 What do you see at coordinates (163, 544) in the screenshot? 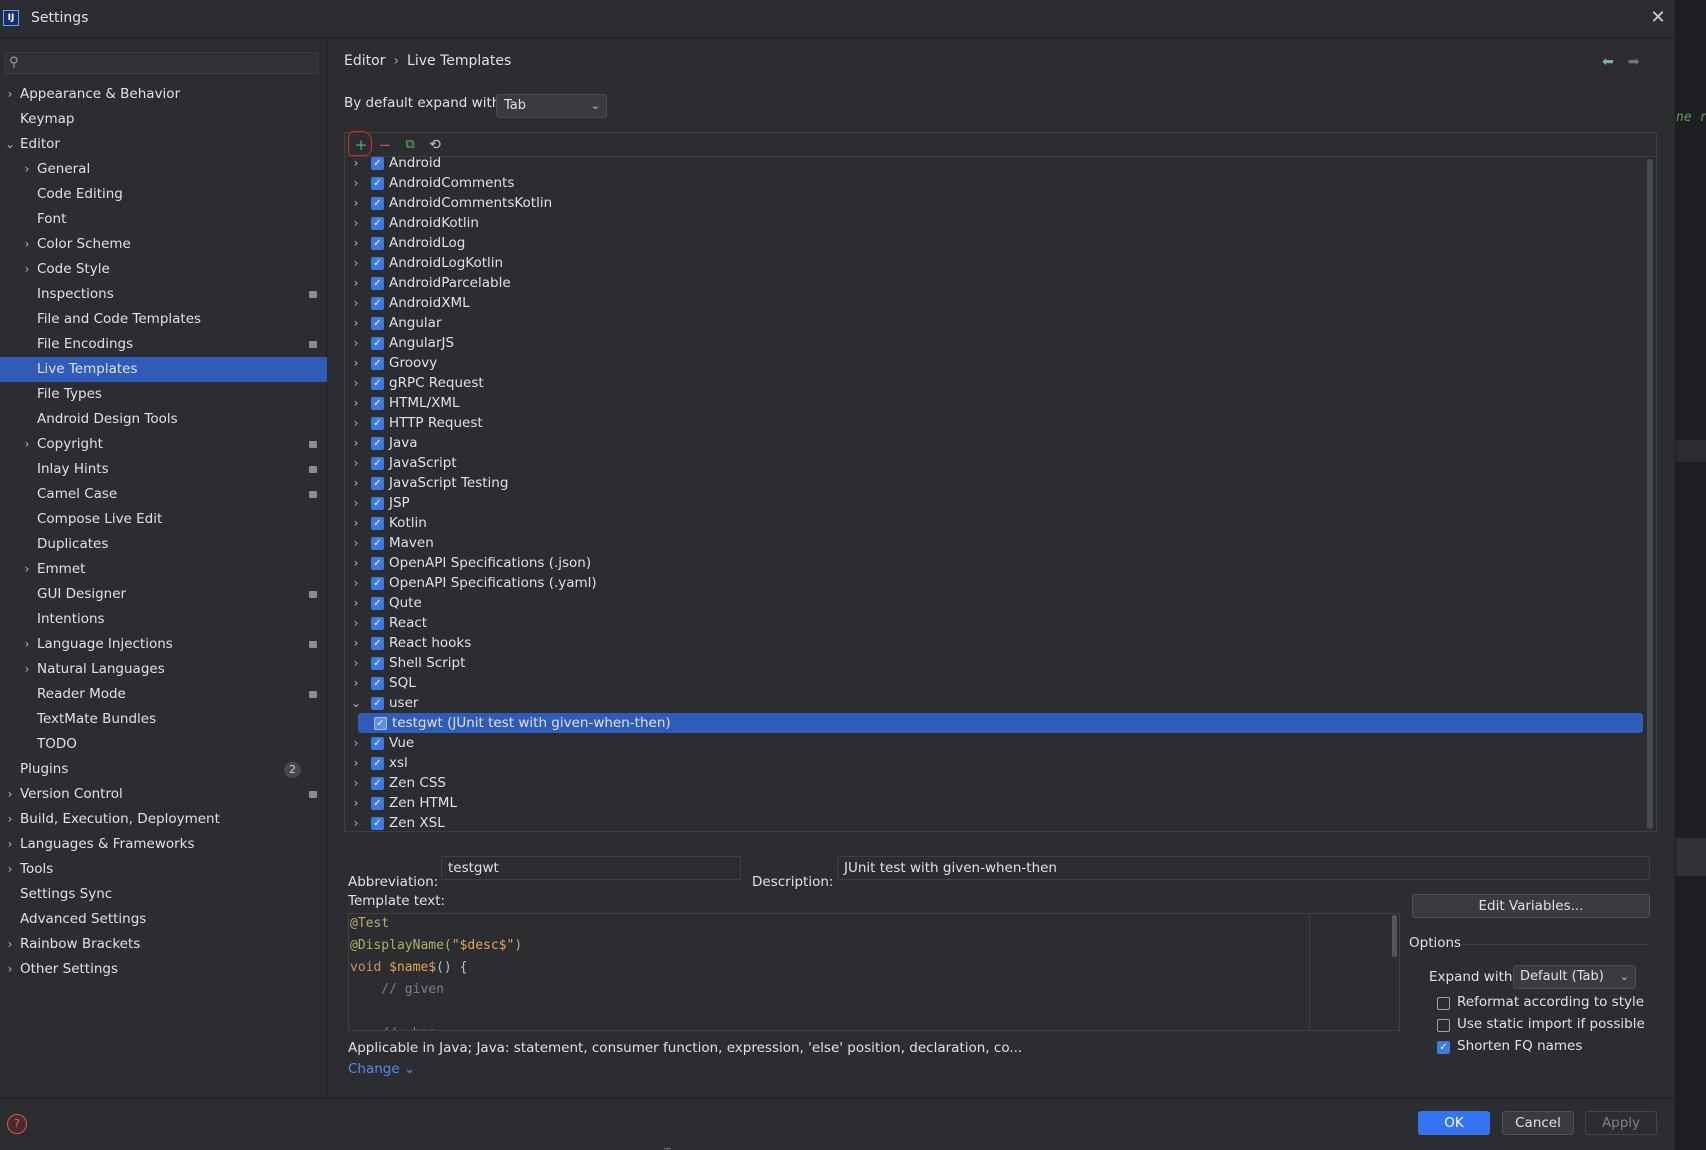
I see `sidebar-item-duplicates: Duplicates` at bounding box center [163, 544].